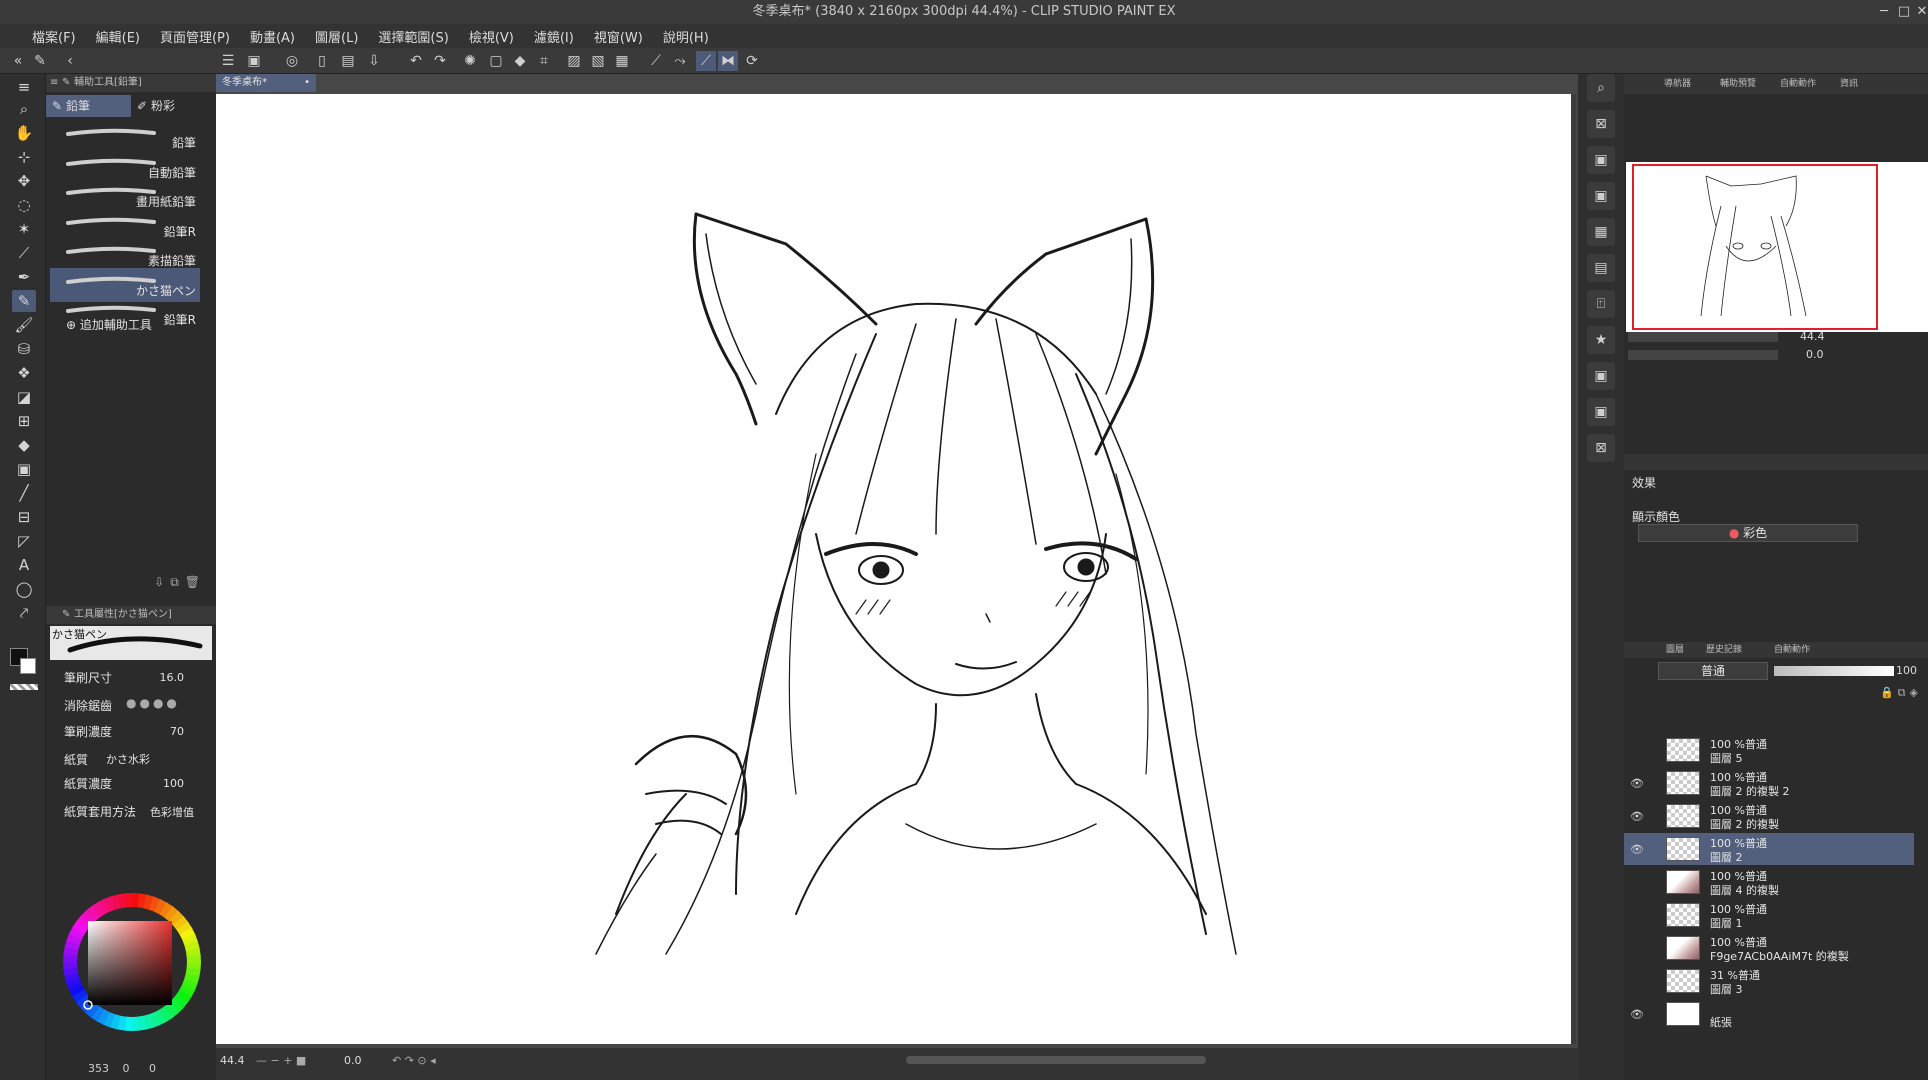  I want to click on layer-row: 100 %普通 圖層 1, so click(1769, 915).